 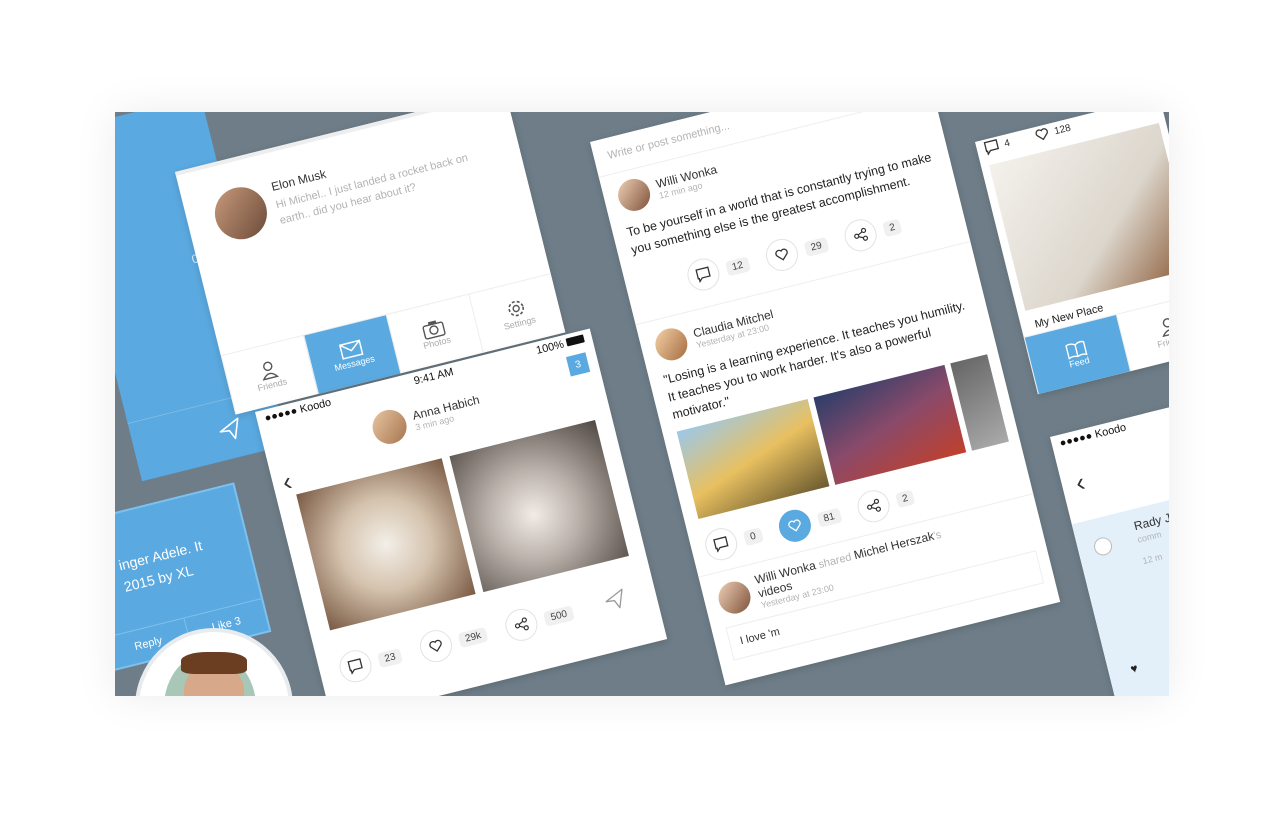 I want to click on clock: 9:41 AM, so click(x=433, y=377).